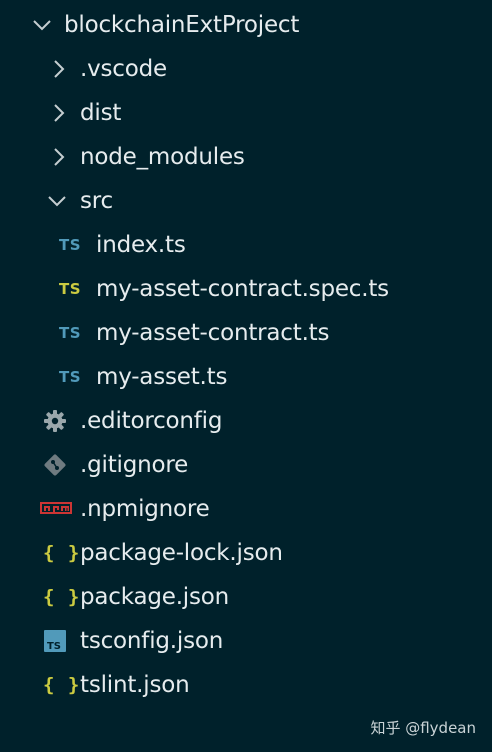  I want to click on tree-item-label: blockchainExtProject, so click(182, 25).